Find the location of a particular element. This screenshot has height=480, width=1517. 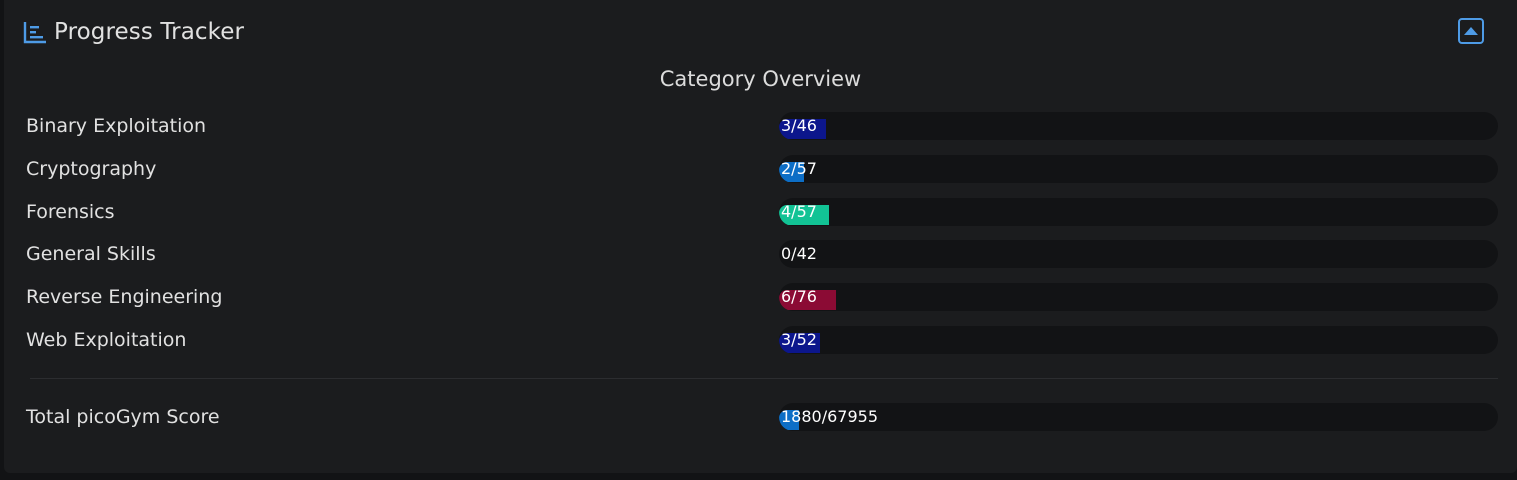

total-score-track: 1880/67955 is located at coordinates (1138, 417).